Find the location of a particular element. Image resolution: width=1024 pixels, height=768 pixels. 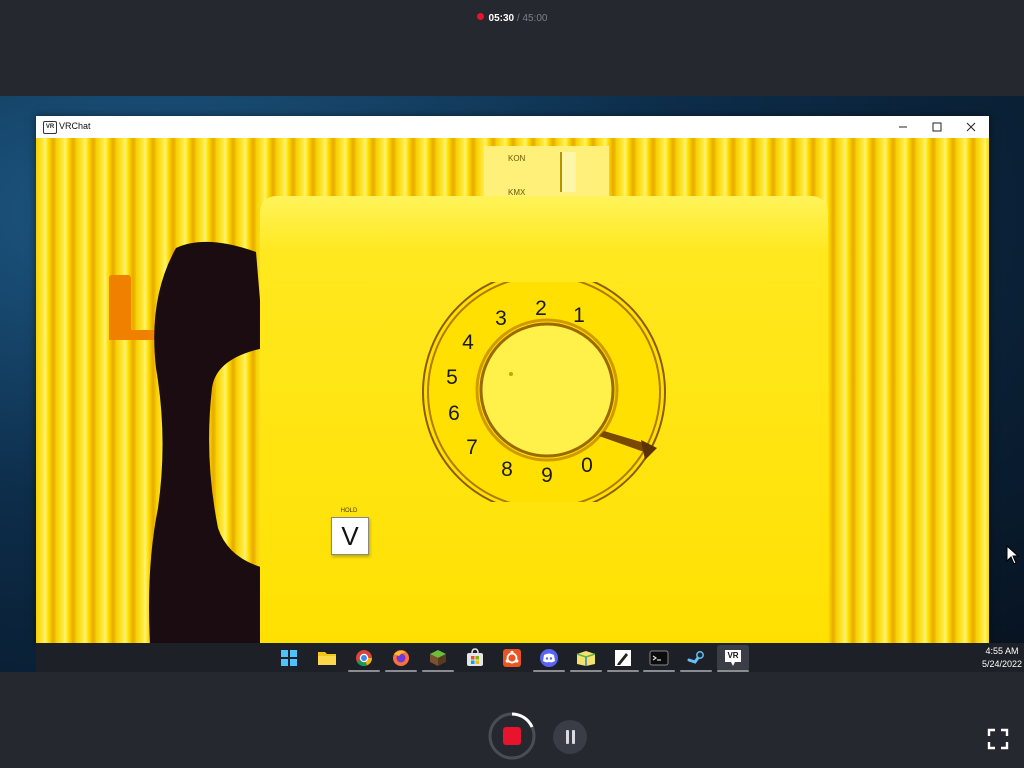

taskbar-terminal is located at coordinates (659, 659).